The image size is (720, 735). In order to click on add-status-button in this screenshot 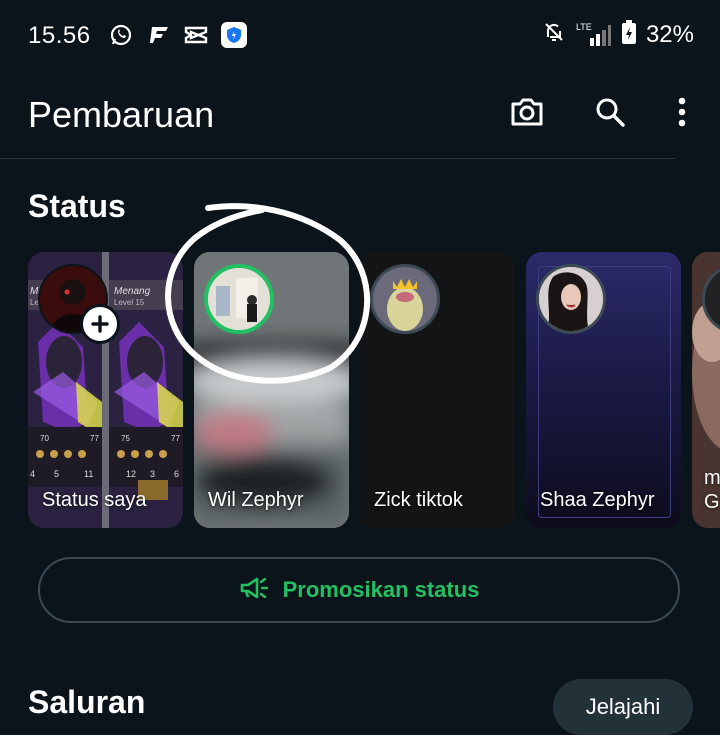, I will do `click(100, 324)`.